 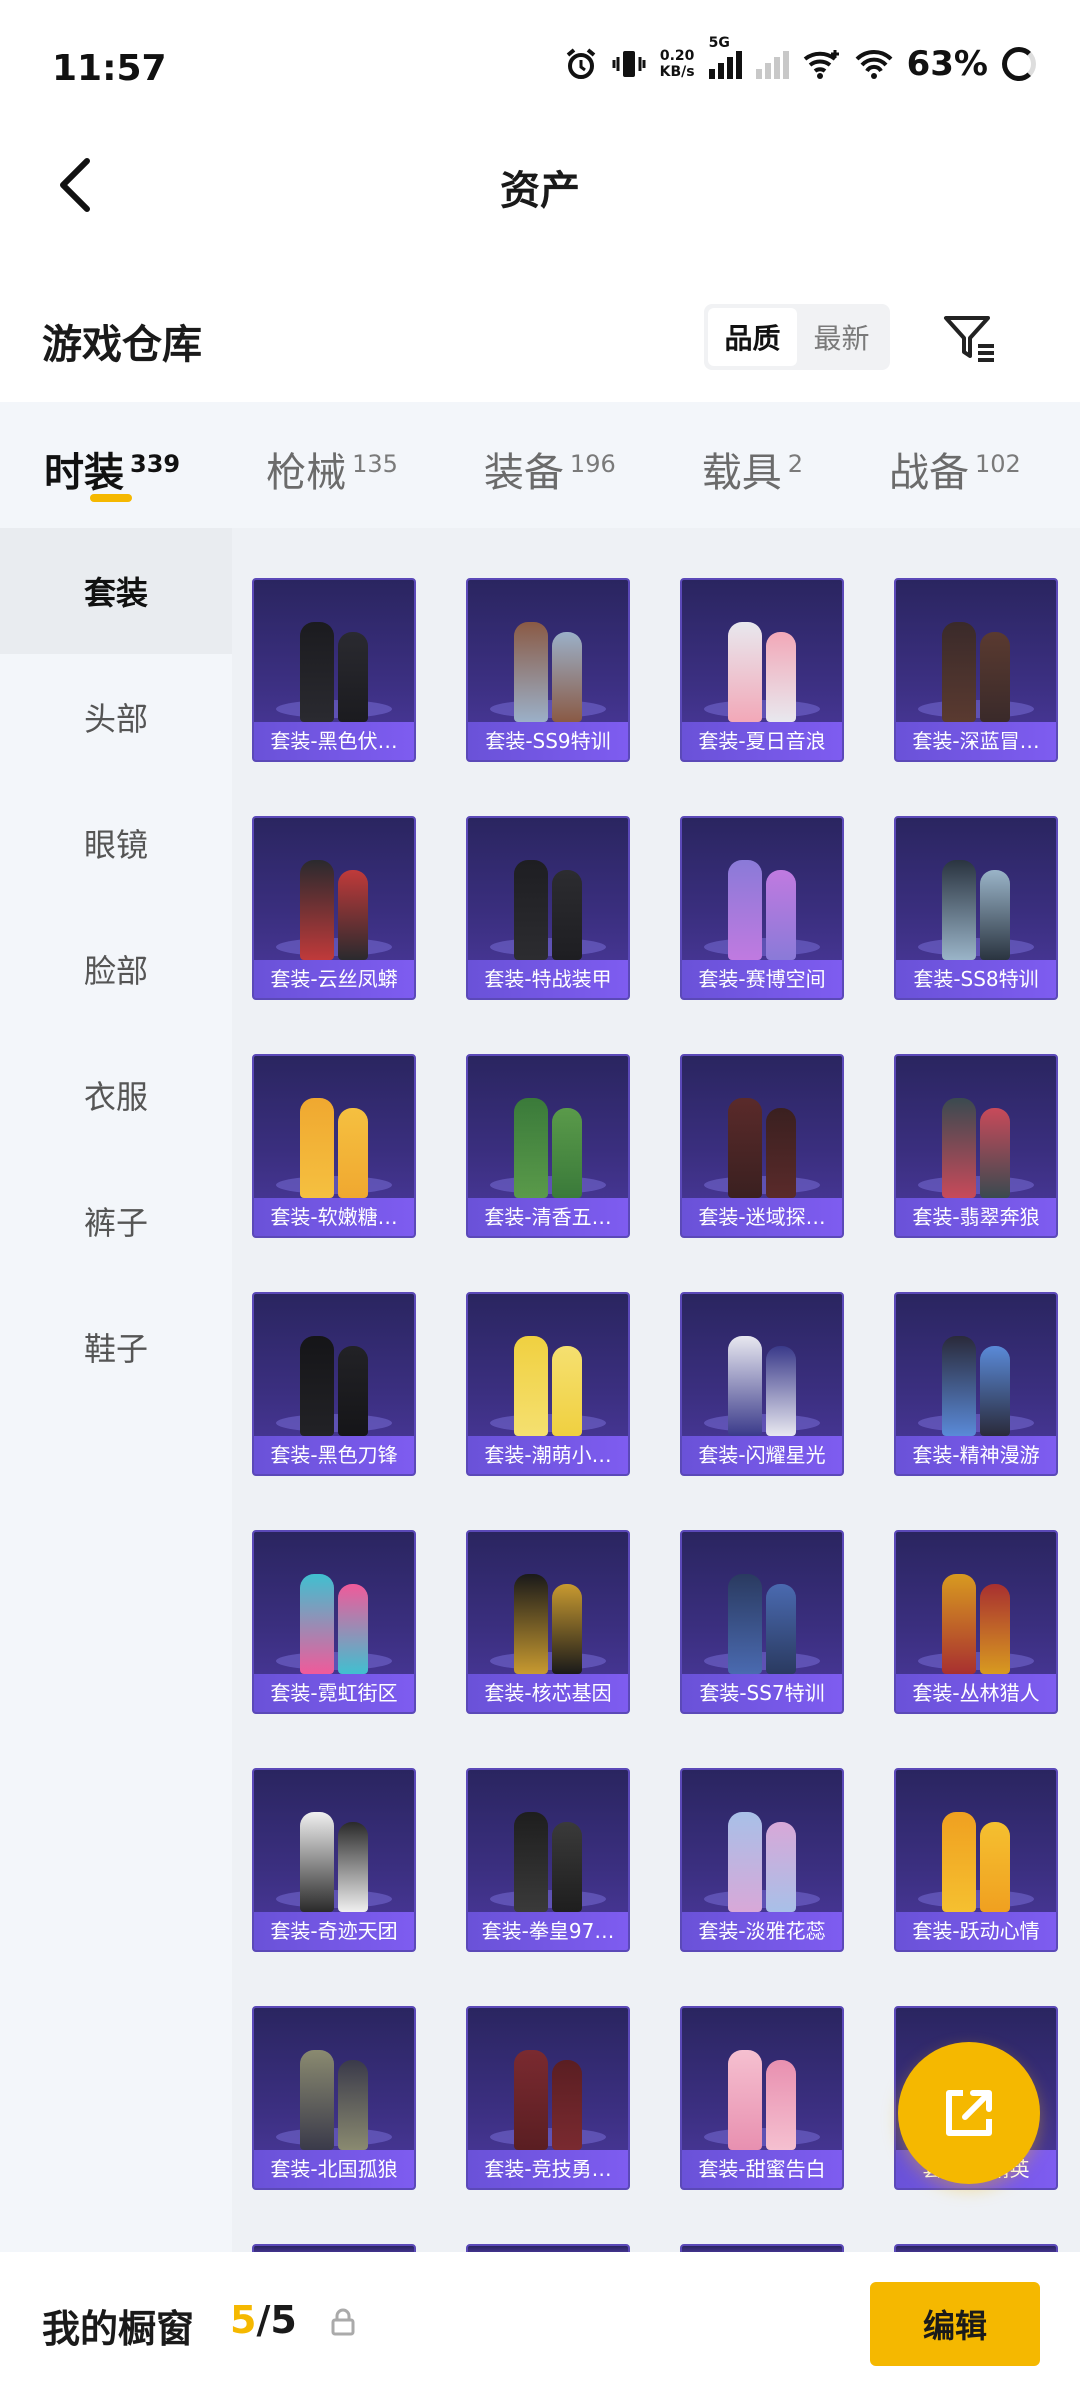 What do you see at coordinates (762, 1622) in the screenshot?
I see `outfit-card: 套装-SS7特训` at bounding box center [762, 1622].